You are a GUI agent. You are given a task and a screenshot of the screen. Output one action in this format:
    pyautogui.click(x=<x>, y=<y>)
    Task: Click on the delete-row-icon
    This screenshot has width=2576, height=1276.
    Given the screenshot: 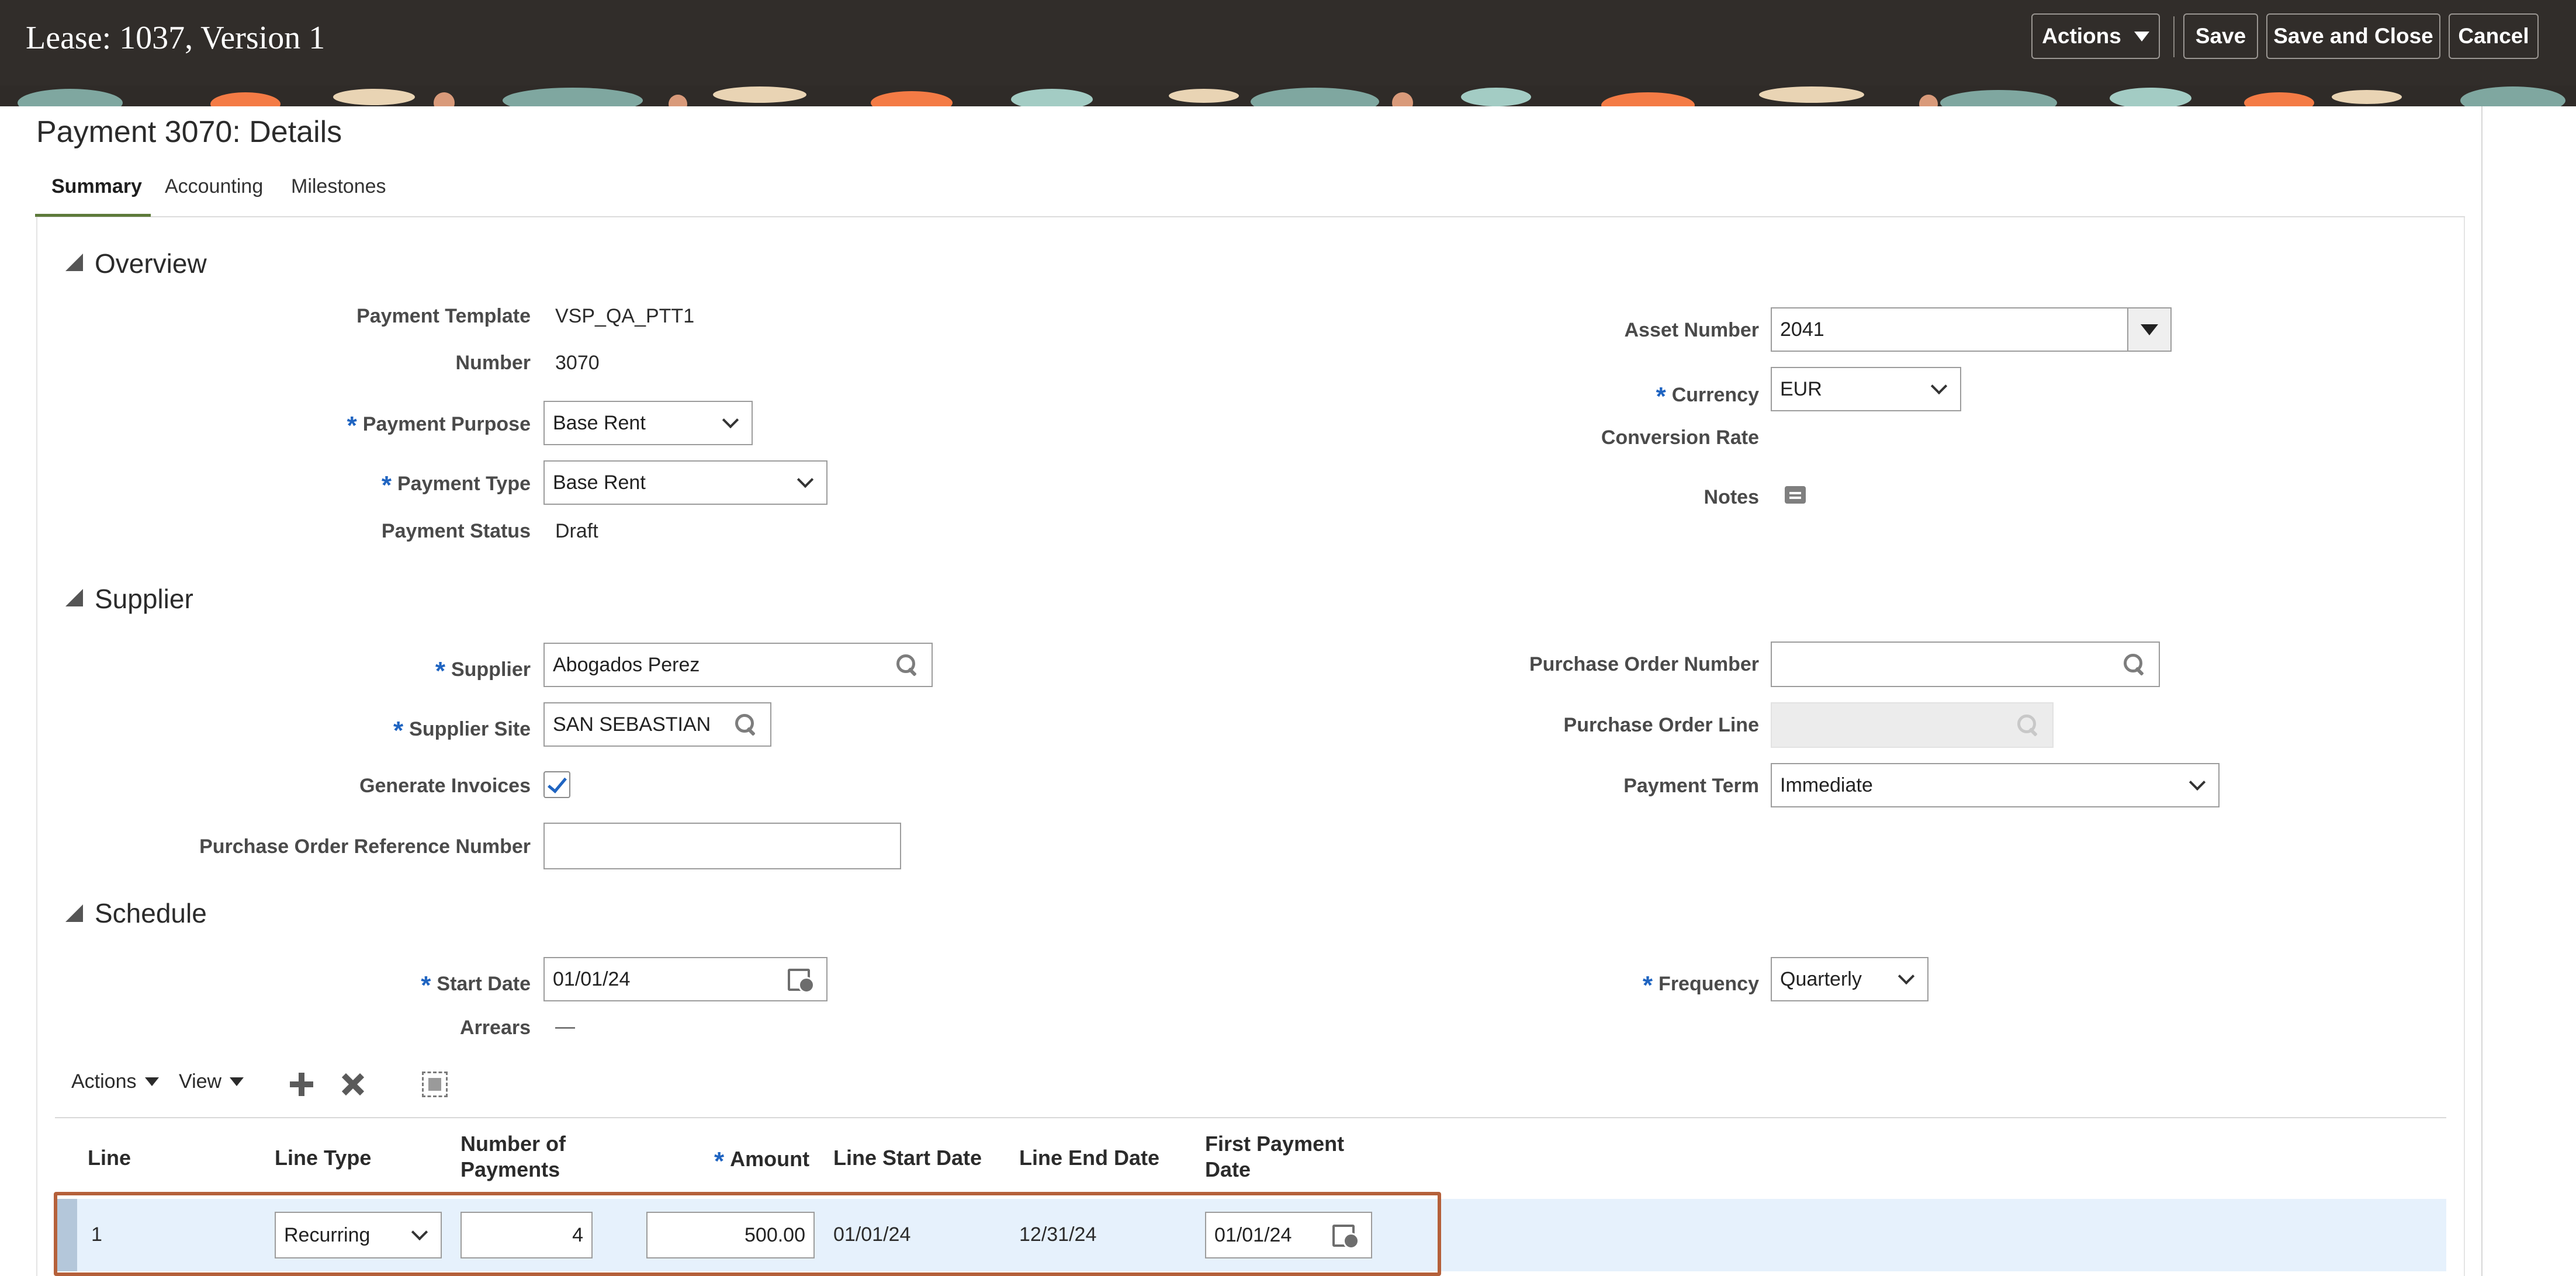 What is the action you would take?
    pyautogui.click(x=353, y=1084)
    